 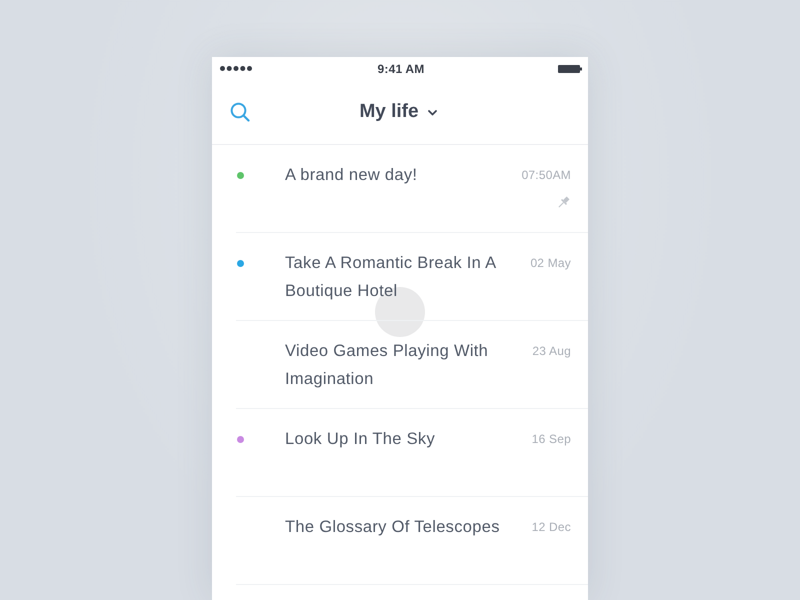 I want to click on signal-icon, so click(x=236, y=68).